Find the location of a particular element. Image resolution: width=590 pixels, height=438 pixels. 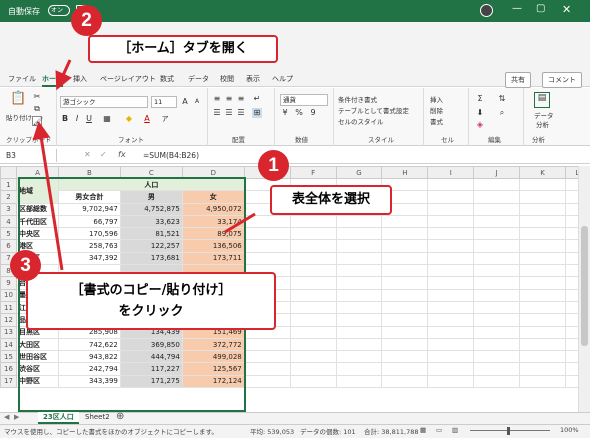

step1-badge: 1 is located at coordinates (273, 165).